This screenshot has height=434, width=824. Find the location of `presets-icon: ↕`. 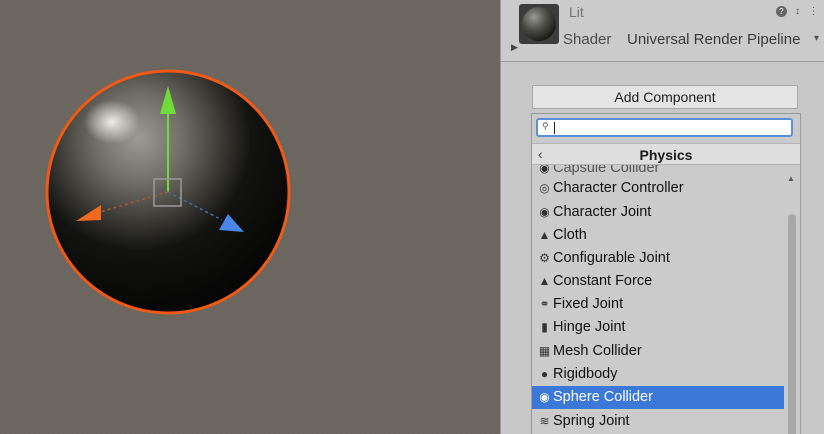

presets-icon: ↕ is located at coordinates (797, 11).